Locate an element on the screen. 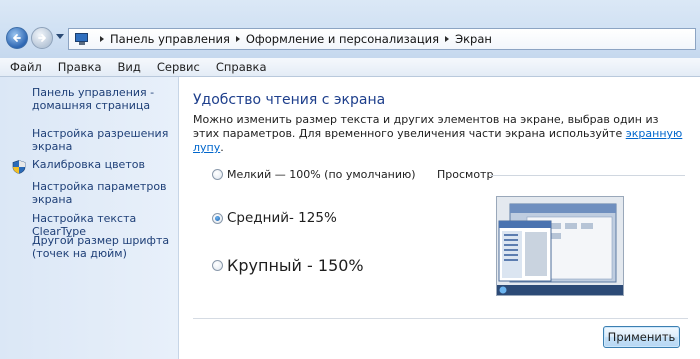 This screenshot has height=359, width=700. menu-view: Вид is located at coordinates (129, 67).